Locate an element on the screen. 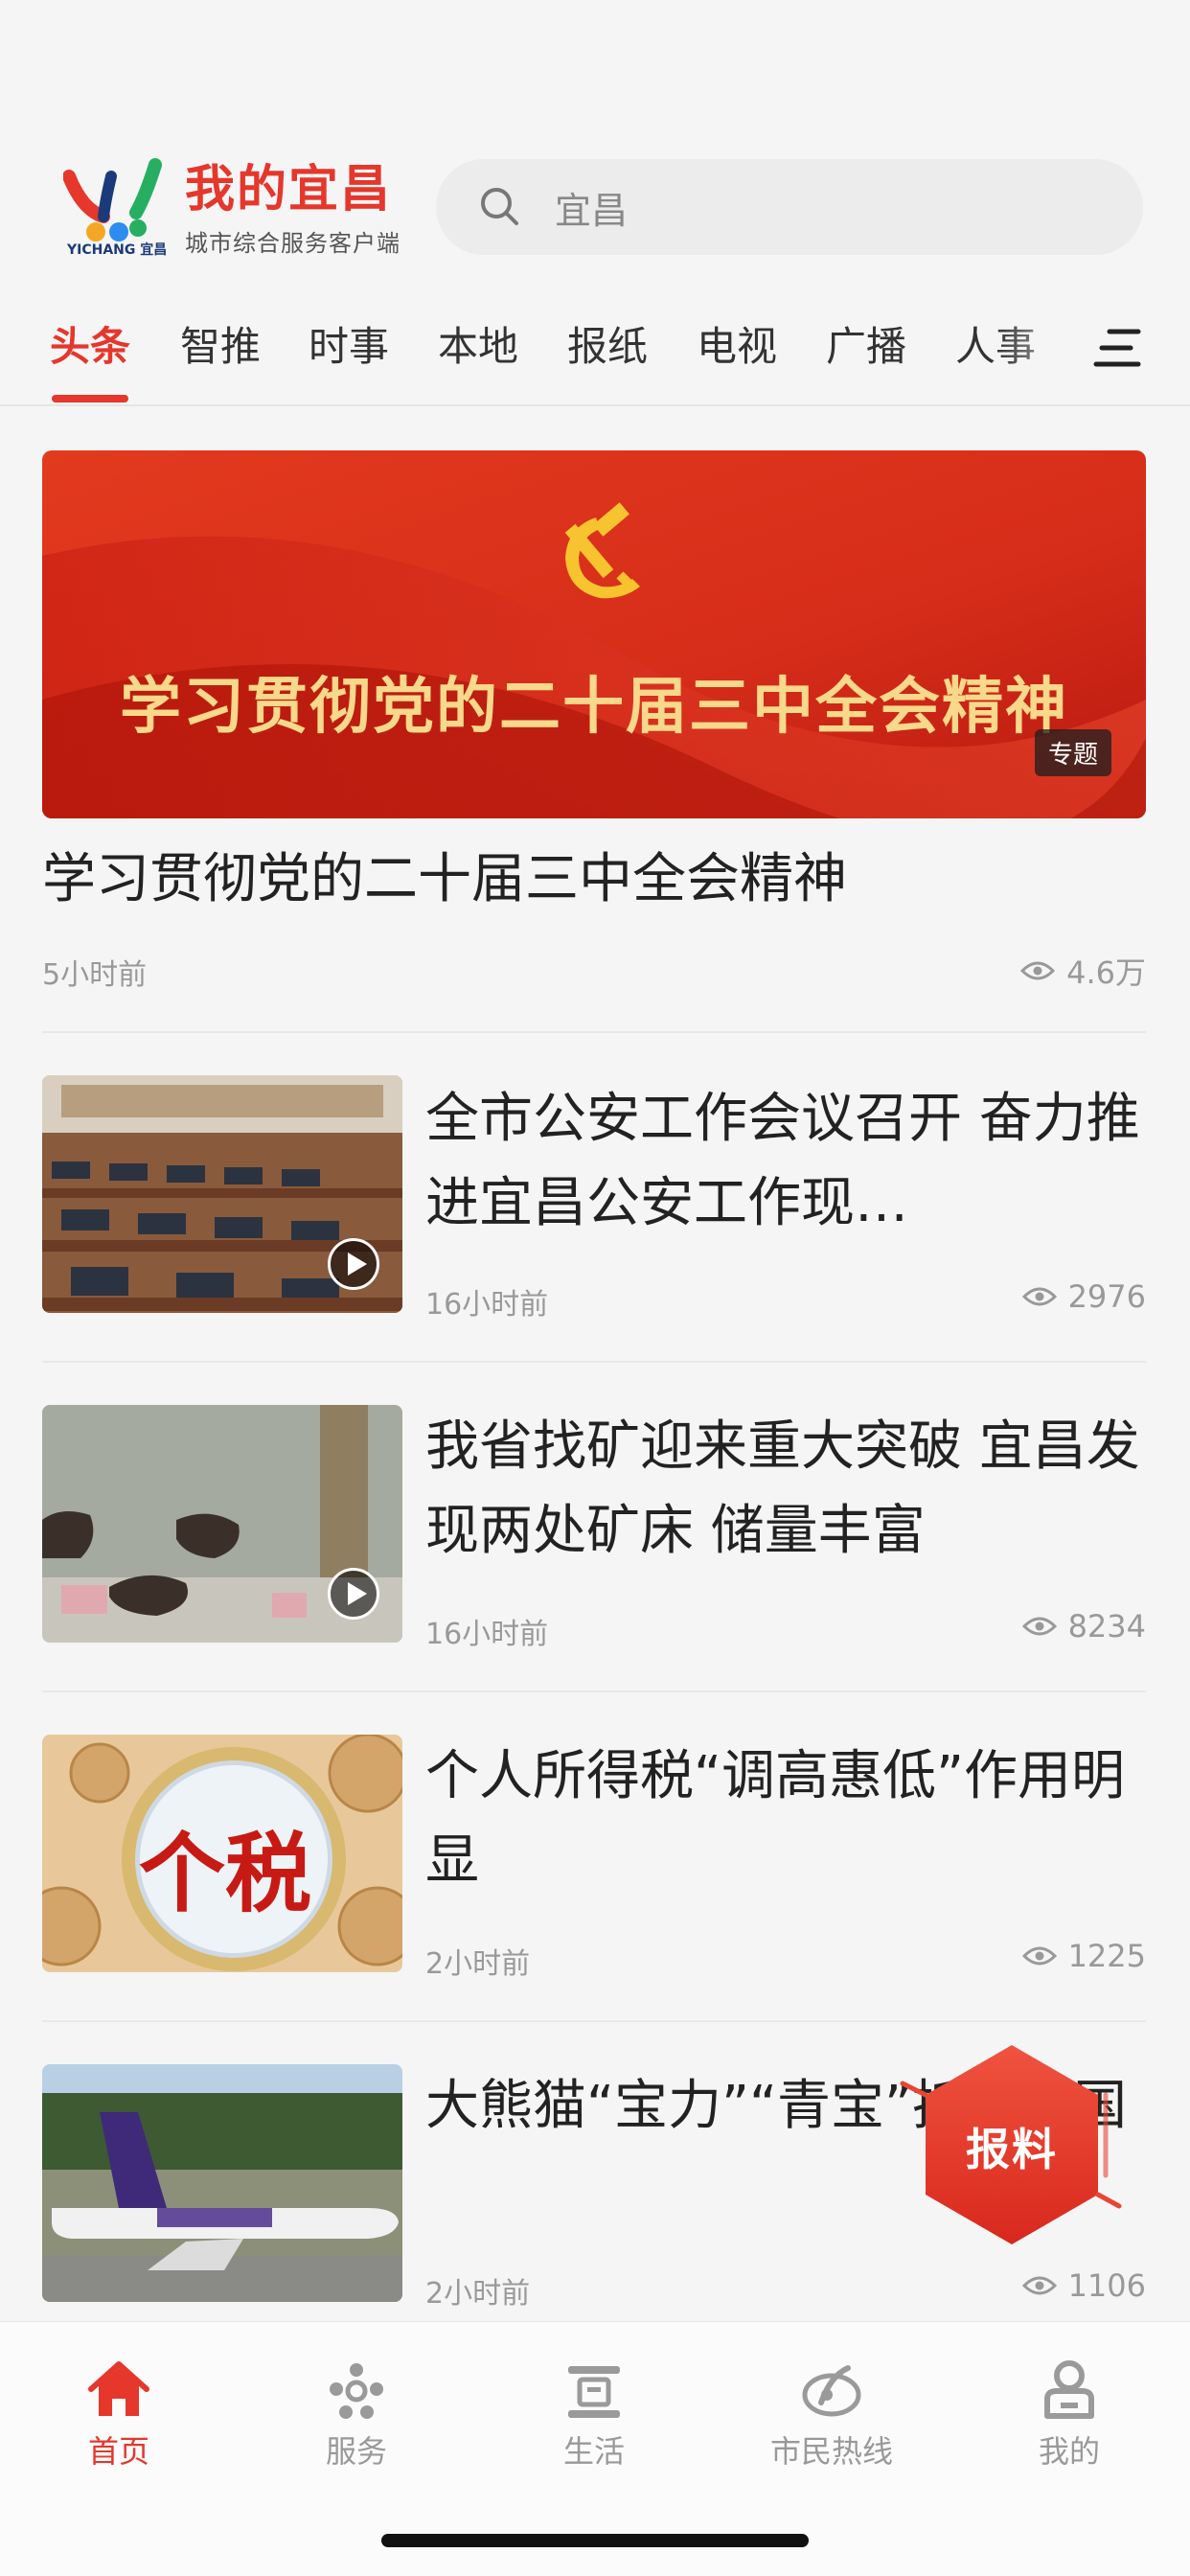 This screenshot has width=1190, height=2576. nav-label: 首页 is located at coordinates (118, 2451).